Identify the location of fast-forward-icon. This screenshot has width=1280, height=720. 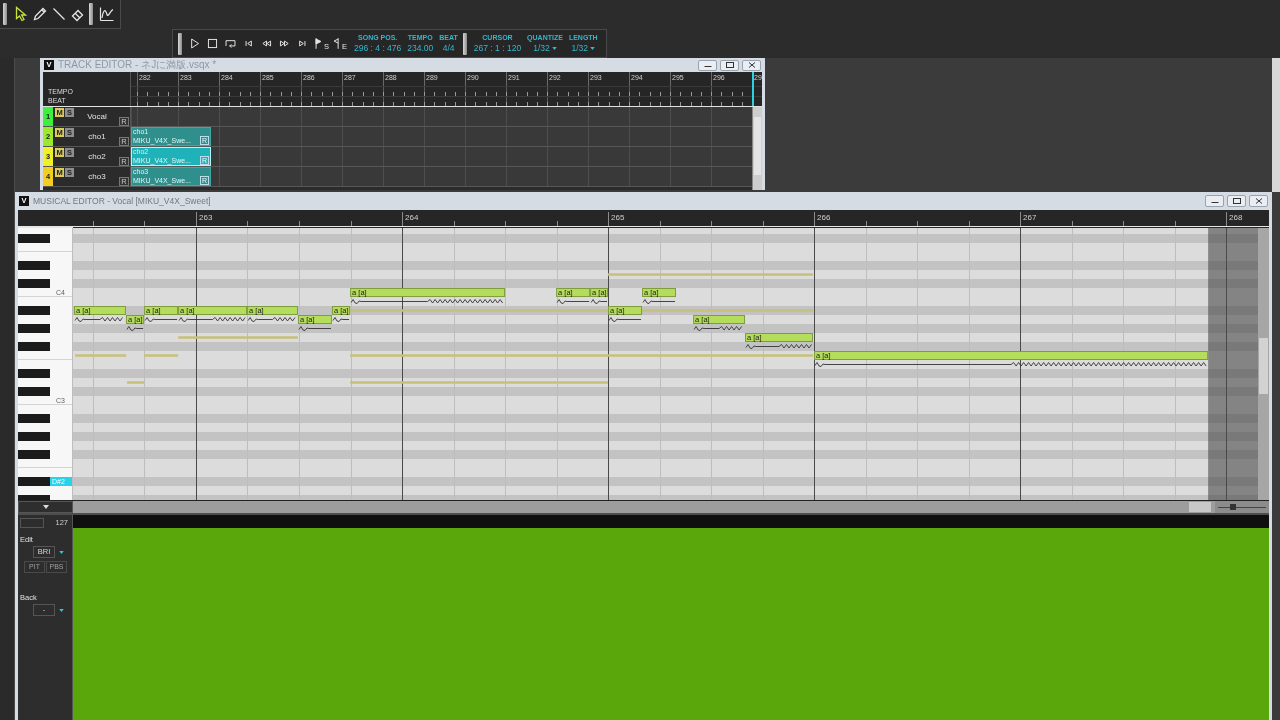
(284, 43).